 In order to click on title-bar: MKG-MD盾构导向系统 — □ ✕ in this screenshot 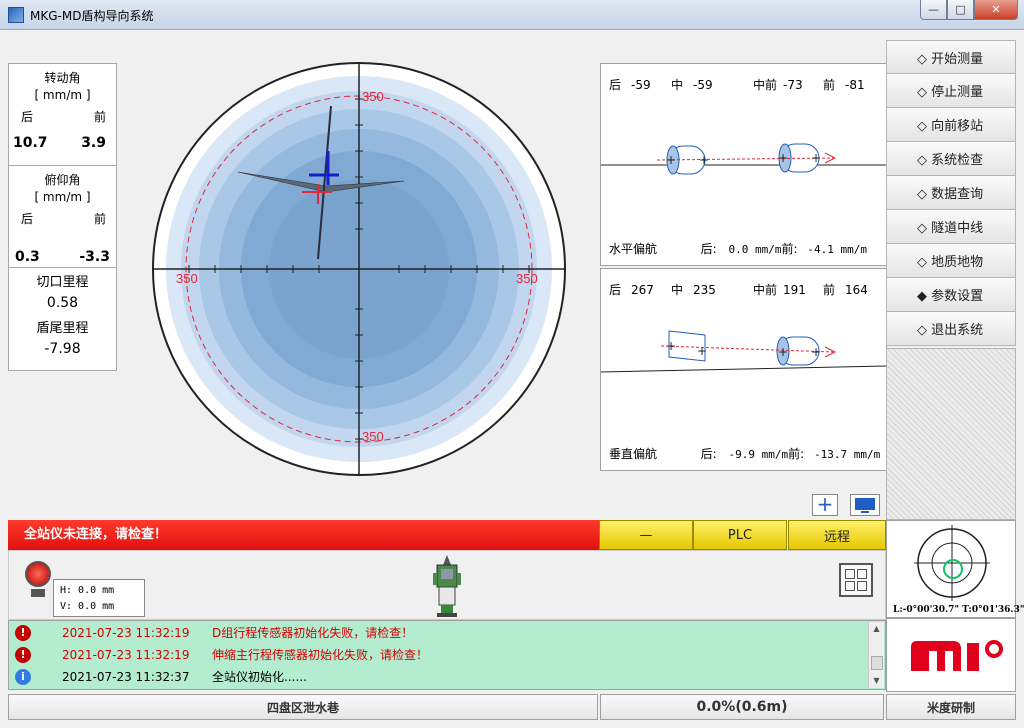, I will do `click(512, 15)`.